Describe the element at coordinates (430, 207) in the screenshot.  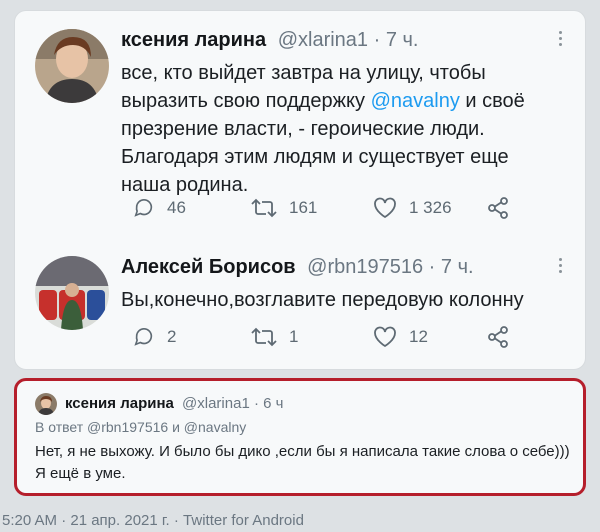
I see `like-count: 1 326` at that location.